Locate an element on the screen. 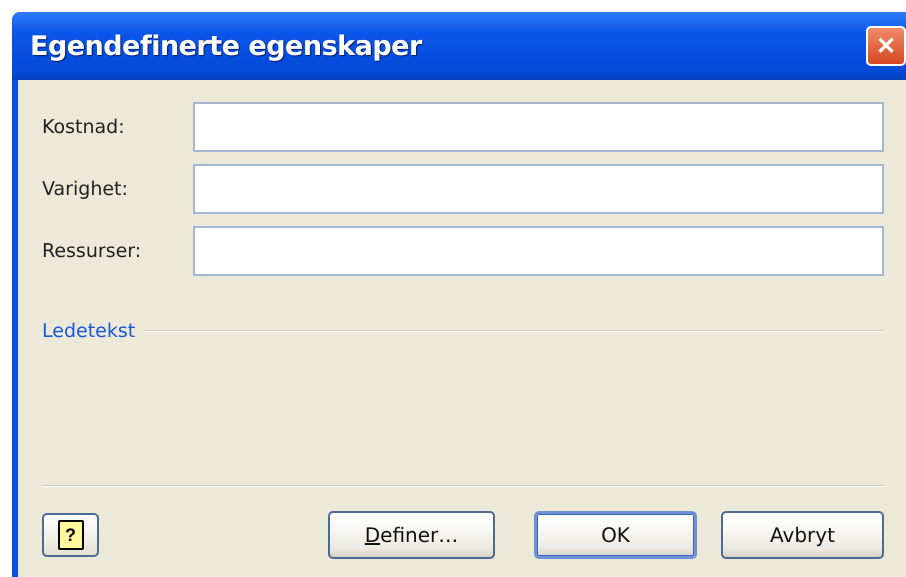 This screenshot has height=577, width=906. section-title: Ledetekst is located at coordinates (89, 331).